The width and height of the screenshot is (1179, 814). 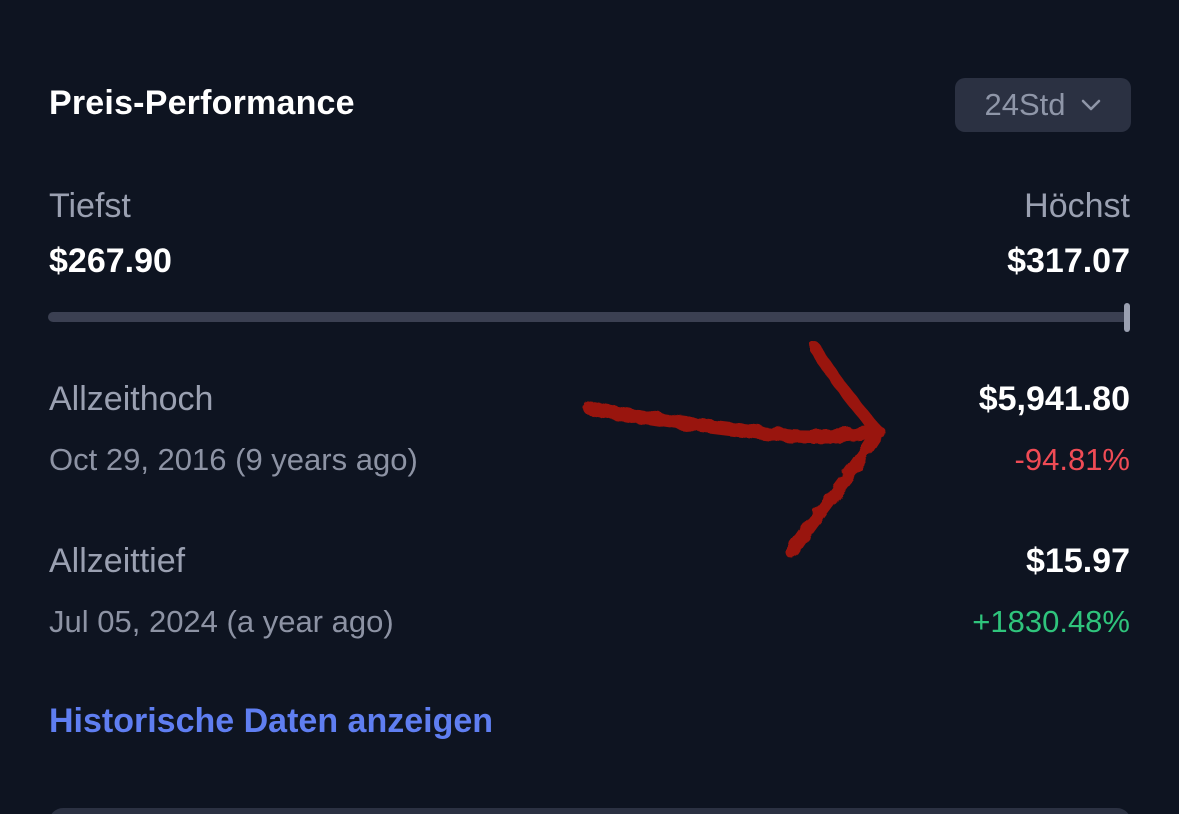 What do you see at coordinates (131, 399) in the screenshot?
I see `all-time-high-label: Allzeithoch` at bounding box center [131, 399].